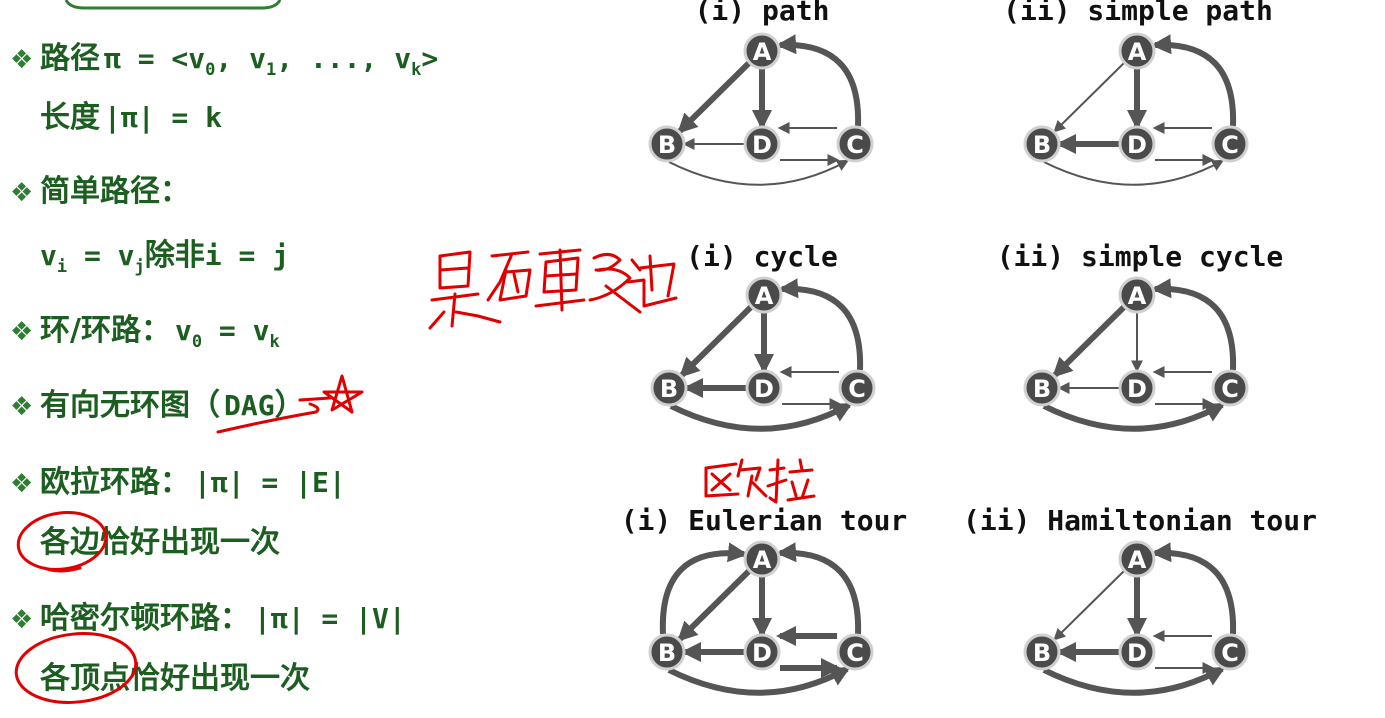  Describe the element at coordinates (115, 191) in the screenshot. I see `definition-term: 简单路径：` at that location.